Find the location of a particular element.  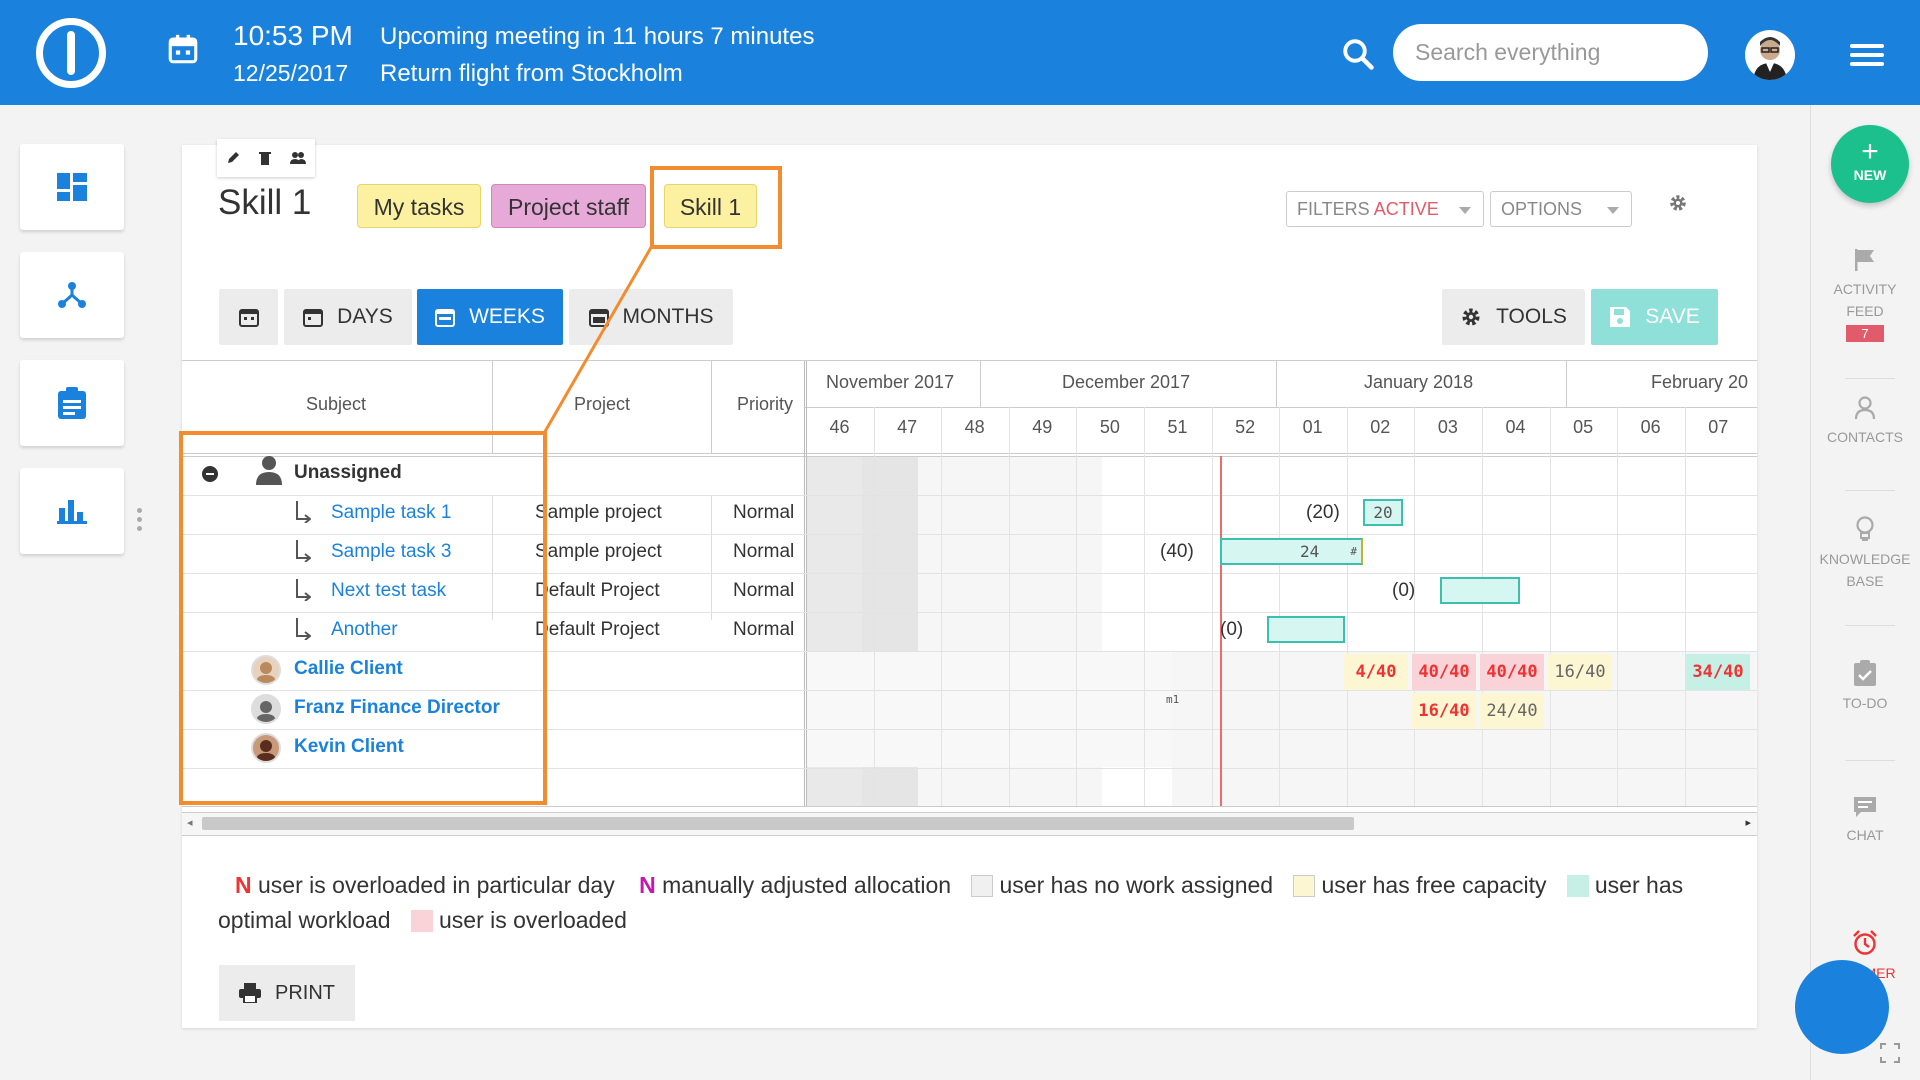

upcoming-meeting: Upcoming meeting in 11 hours 7 minutes is located at coordinates (597, 37).